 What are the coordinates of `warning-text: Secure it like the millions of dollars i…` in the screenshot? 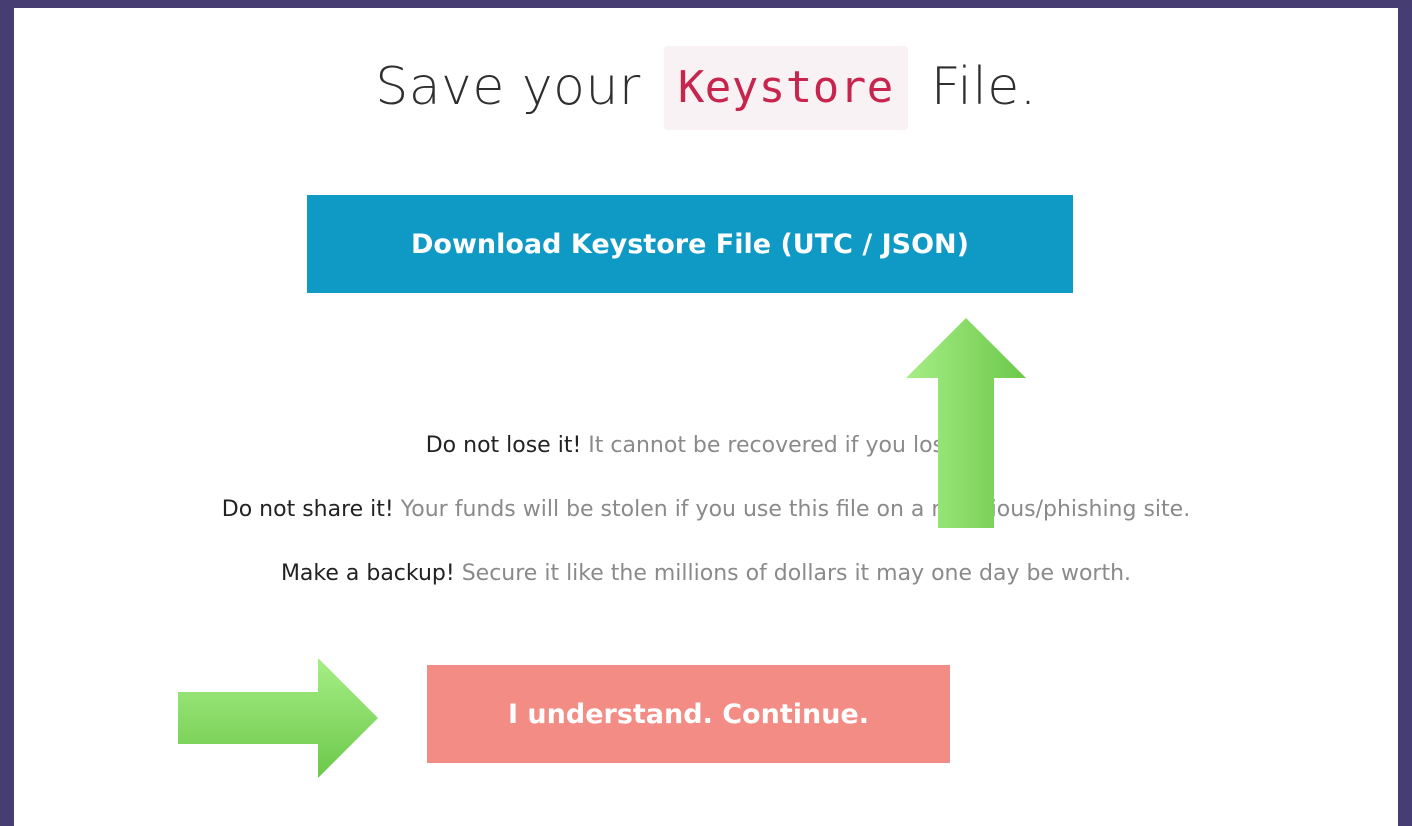 It's located at (796, 573).